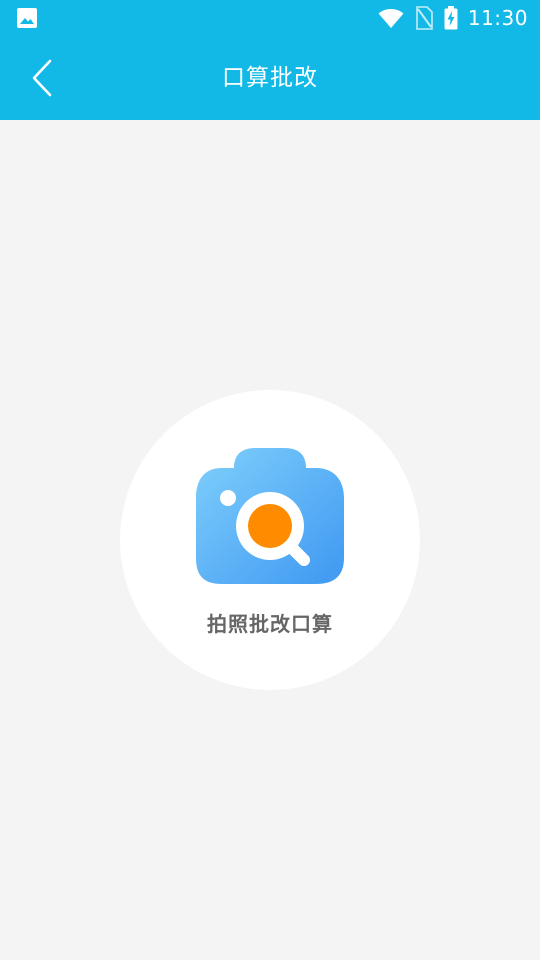 The height and width of the screenshot is (960, 540). Describe the element at coordinates (270, 18) in the screenshot. I see `status-bar: 11:30` at that location.